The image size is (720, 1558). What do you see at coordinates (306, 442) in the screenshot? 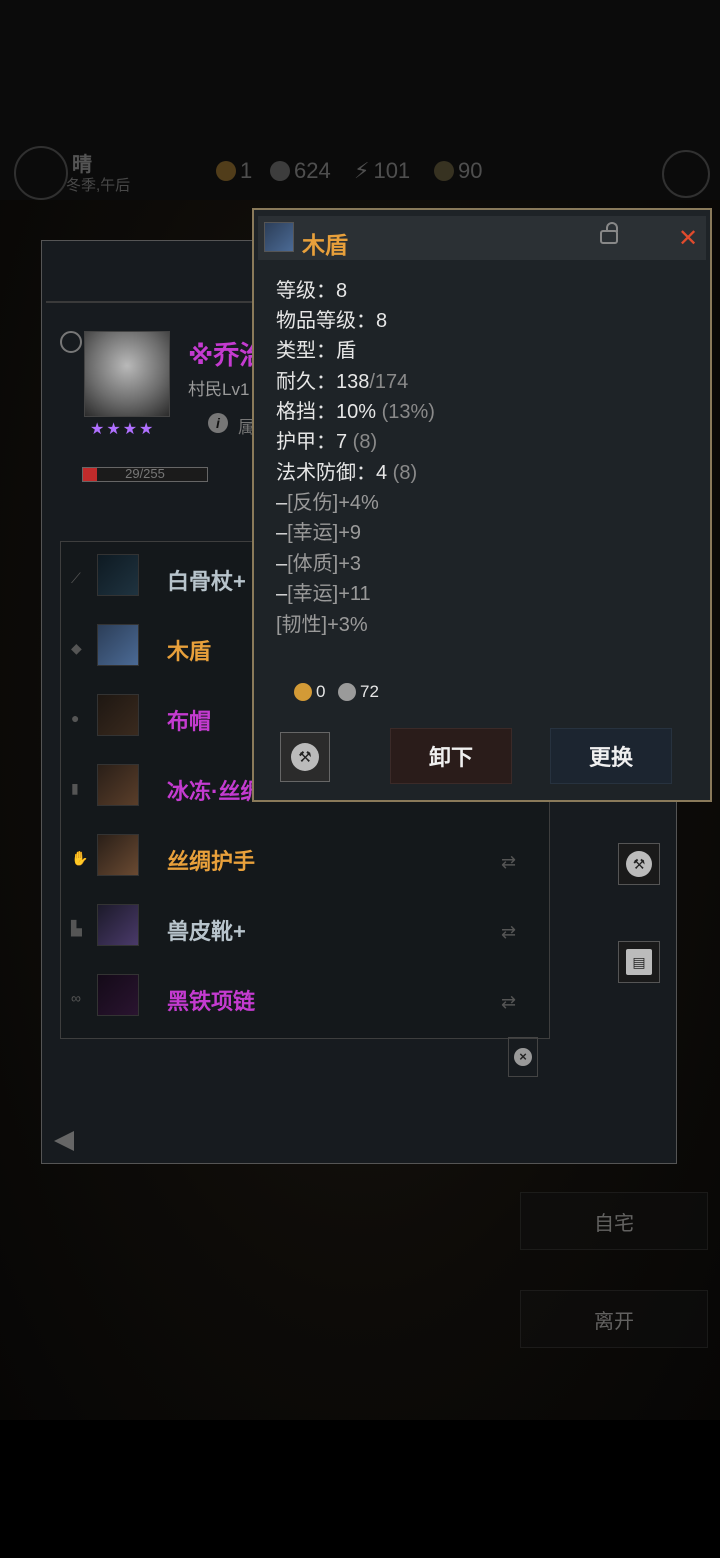
I see `stat-label: 护甲：` at bounding box center [306, 442].